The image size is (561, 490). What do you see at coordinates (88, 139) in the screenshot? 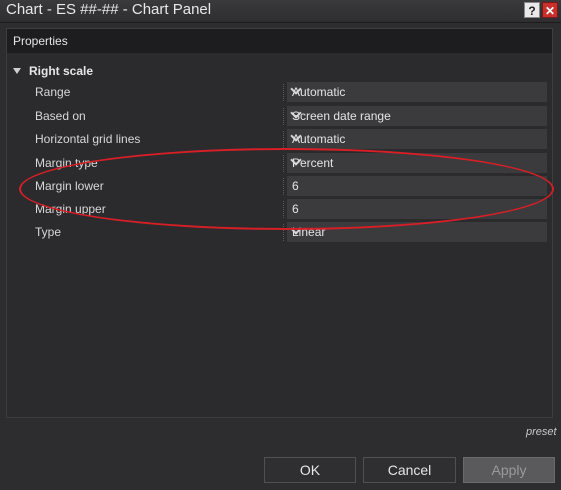
I see `property-label: Horizontal grid lines` at bounding box center [88, 139].